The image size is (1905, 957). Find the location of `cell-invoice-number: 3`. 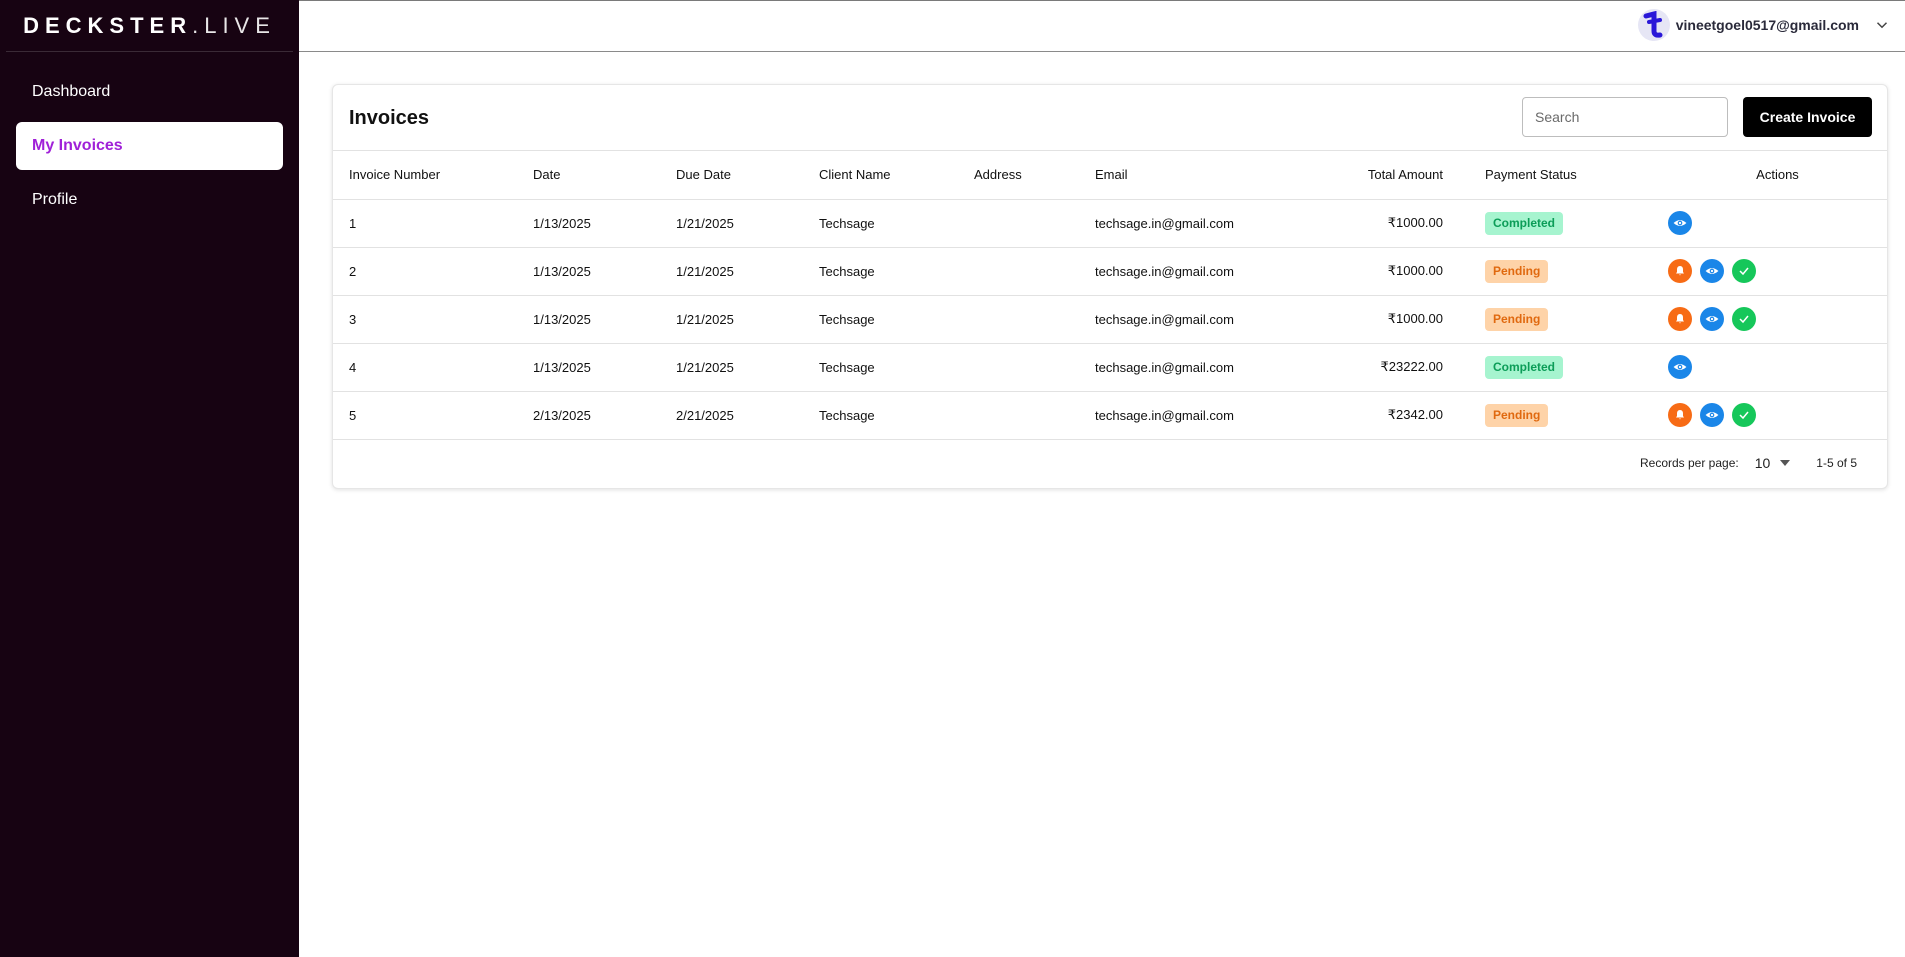

cell-invoice-number: 3 is located at coordinates (425, 319).